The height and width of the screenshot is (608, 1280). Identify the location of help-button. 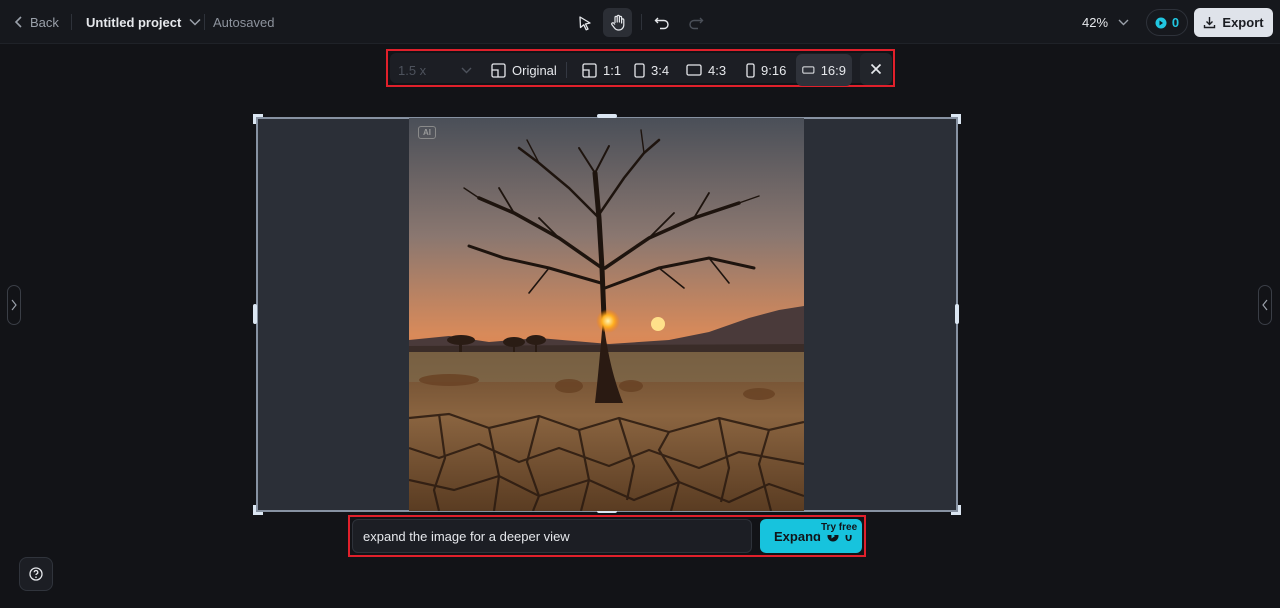
(36, 574).